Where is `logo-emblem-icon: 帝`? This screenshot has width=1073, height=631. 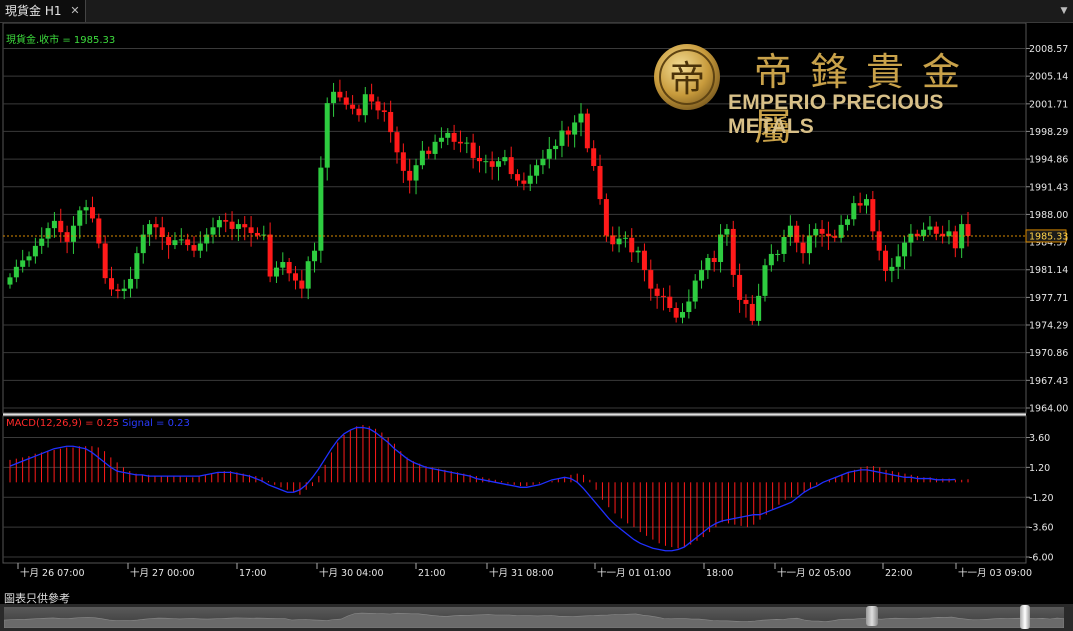
logo-emblem-icon: 帝 is located at coordinates (687, 77).